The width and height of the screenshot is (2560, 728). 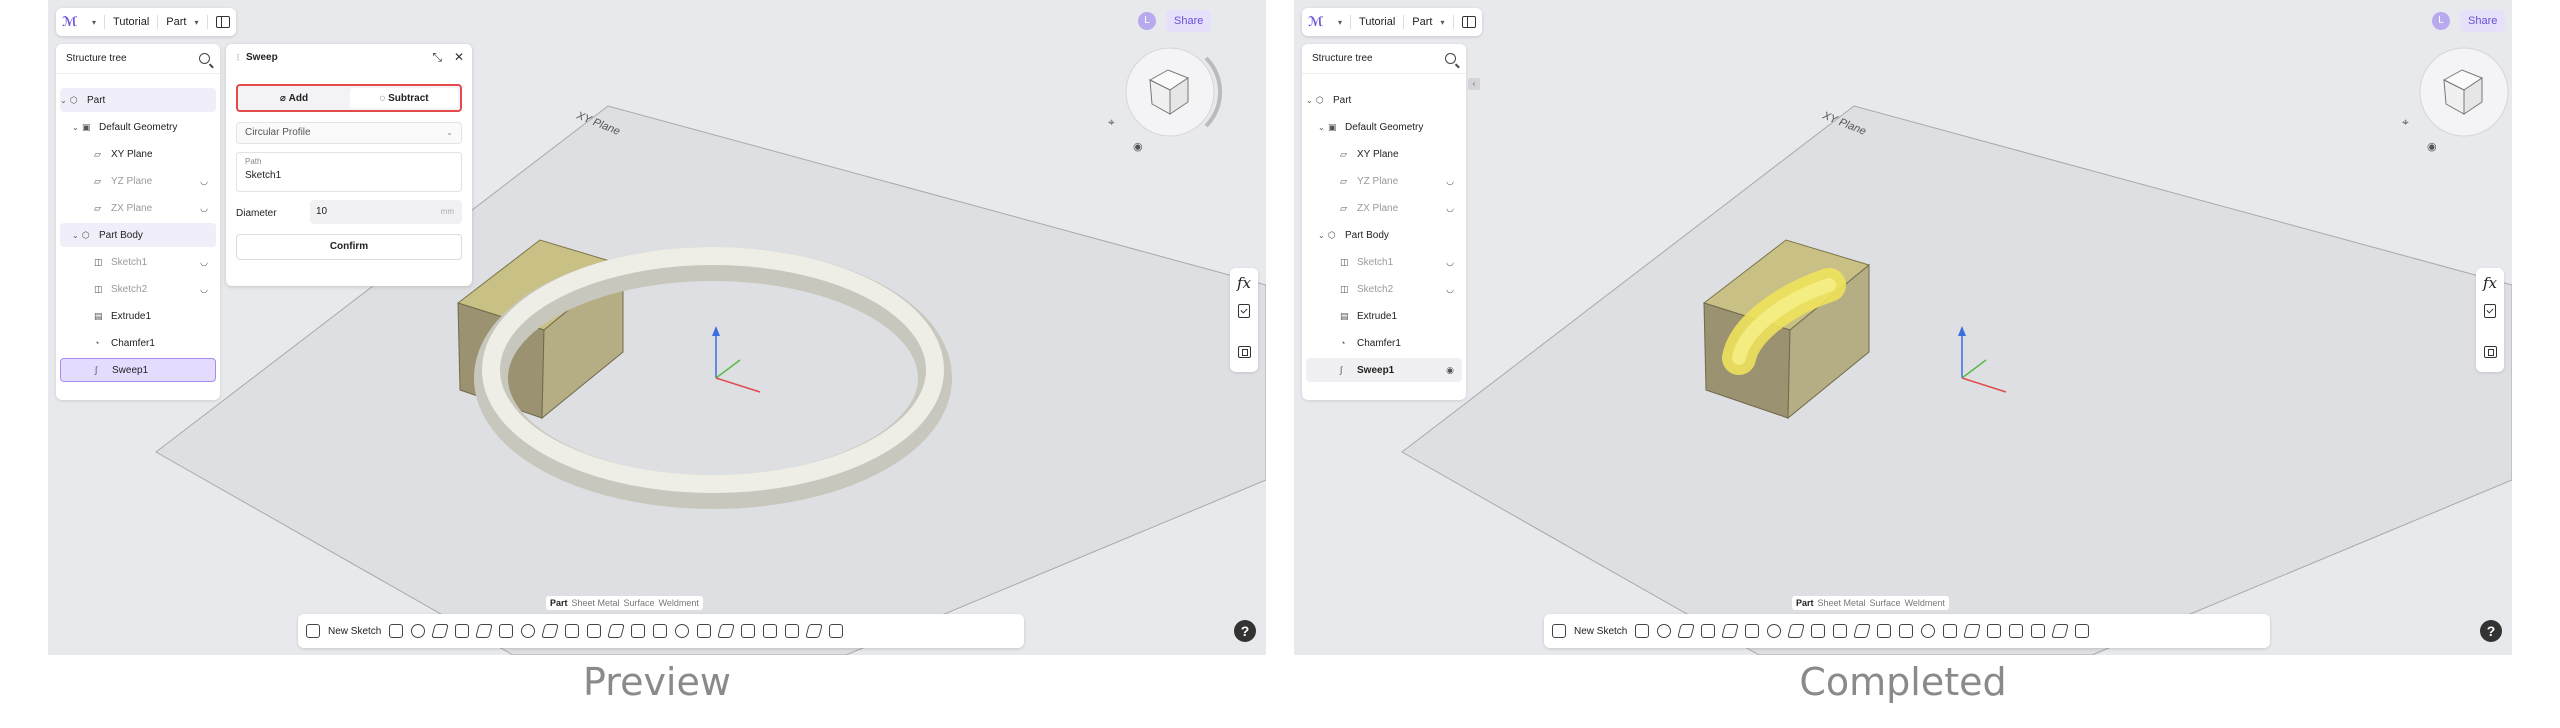 What do you see at coordinates (354, 631) in the screenshot?
I see `new-sketch-button: New Sketch` at bounding box center [354, 631].